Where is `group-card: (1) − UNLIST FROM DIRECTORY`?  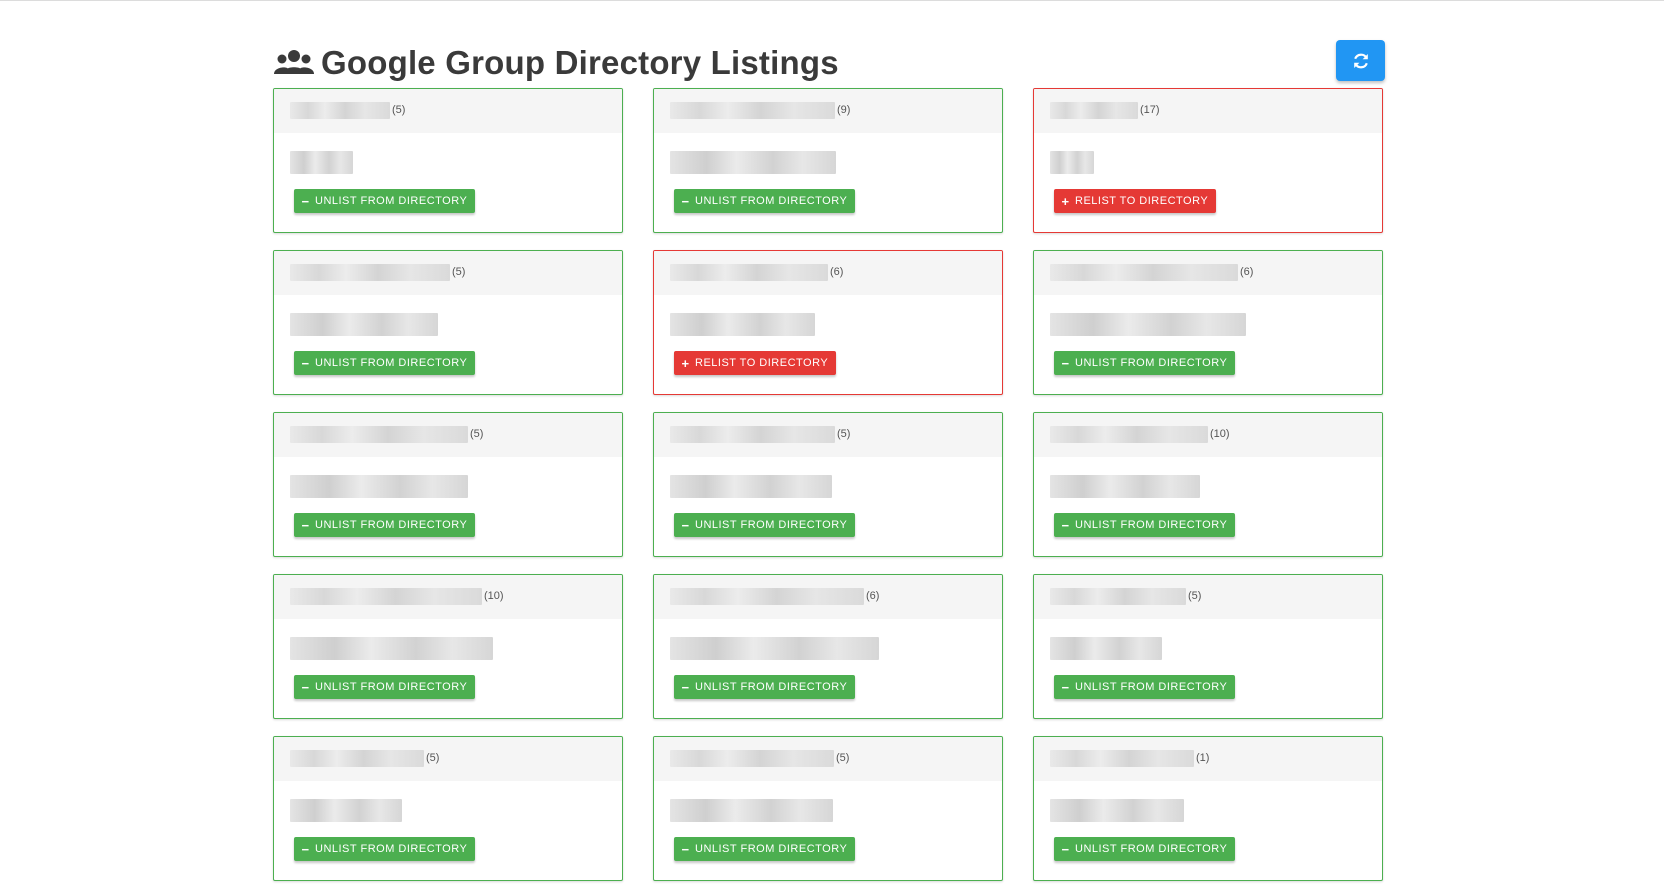
group-card: (1) − UNLIST FROM DIRECTORY is located at coordinates (1208, 808).